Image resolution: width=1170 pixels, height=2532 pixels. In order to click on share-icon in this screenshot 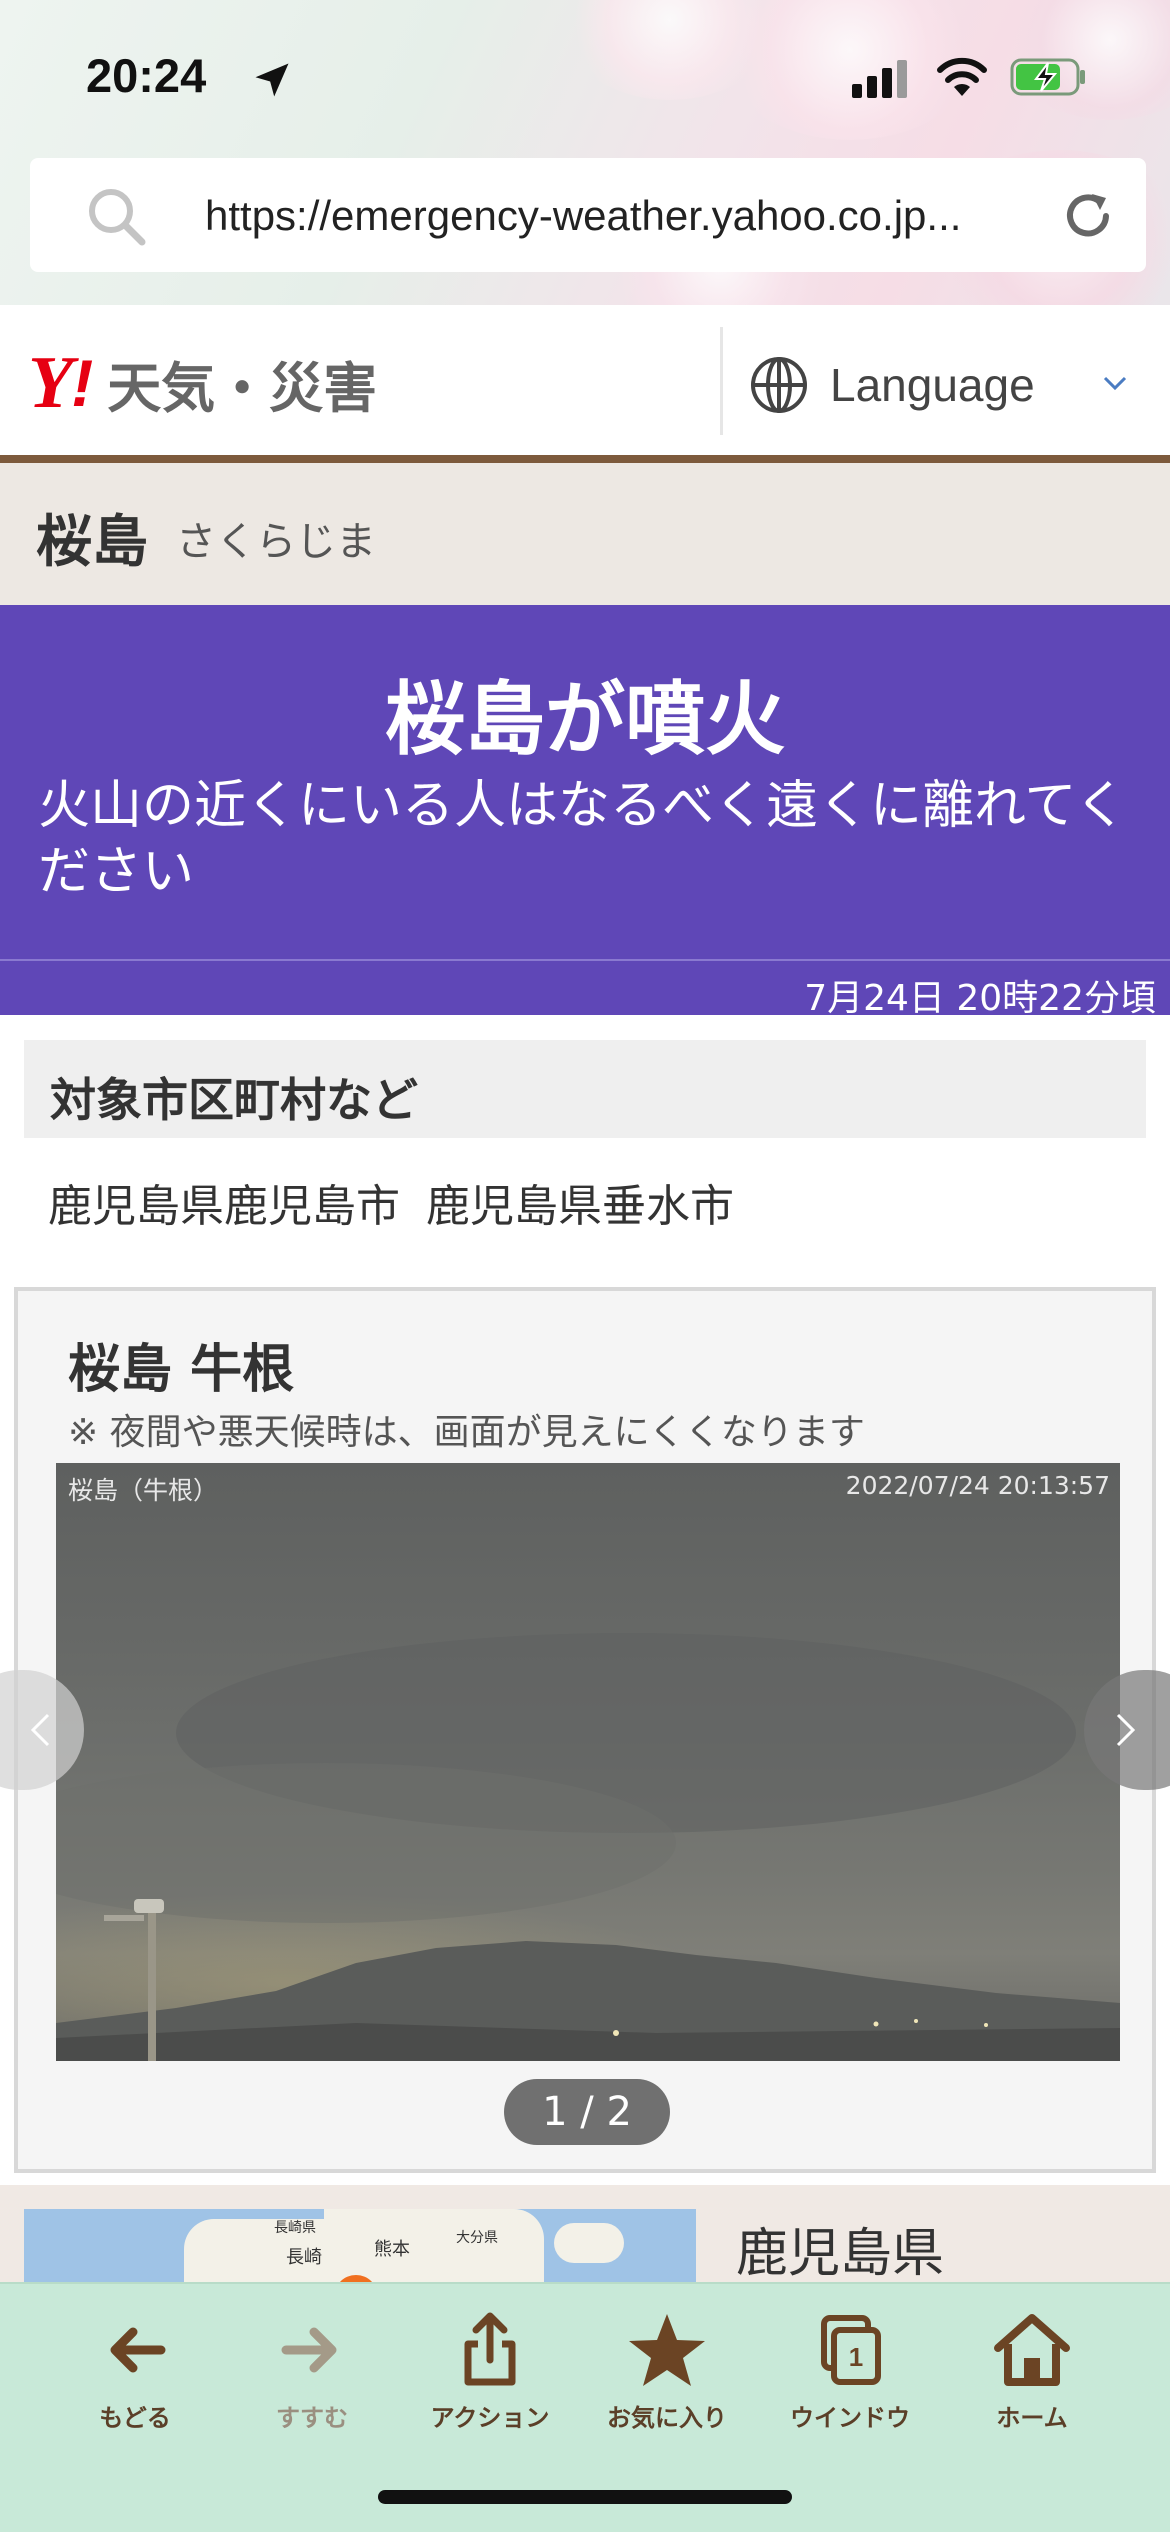, I will do `click(490, 2349)`.